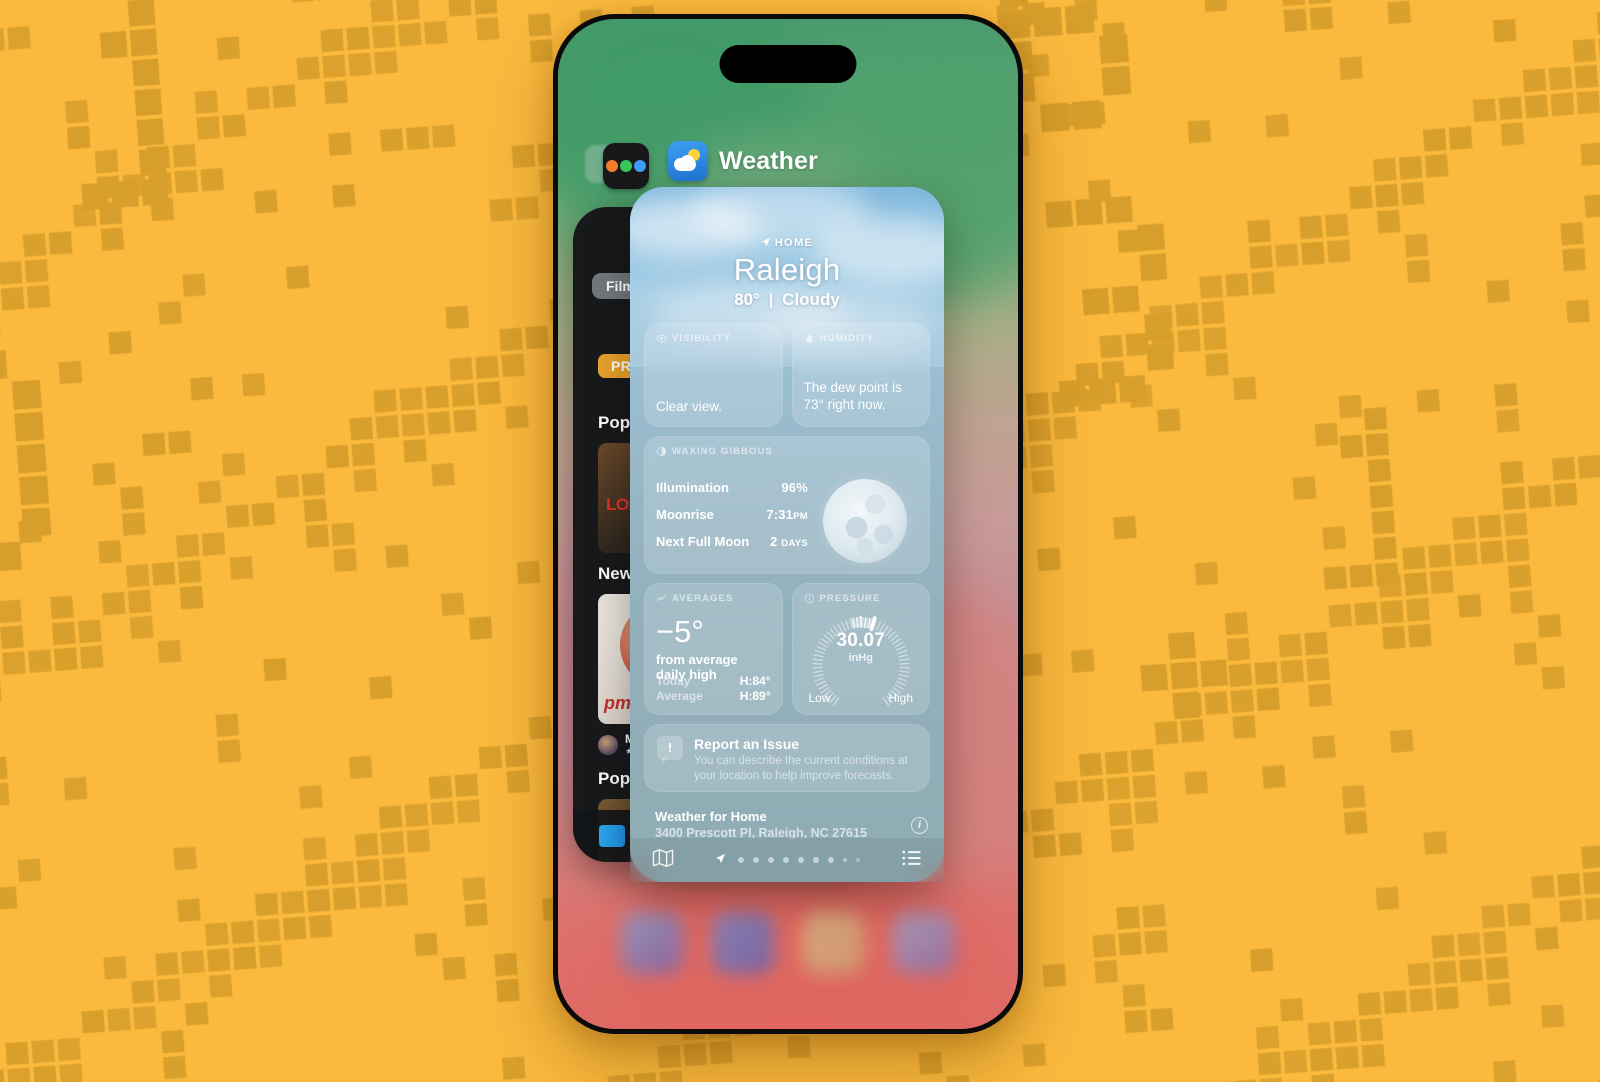  I want to click on adjacent-app-icons, so click(621, 166).